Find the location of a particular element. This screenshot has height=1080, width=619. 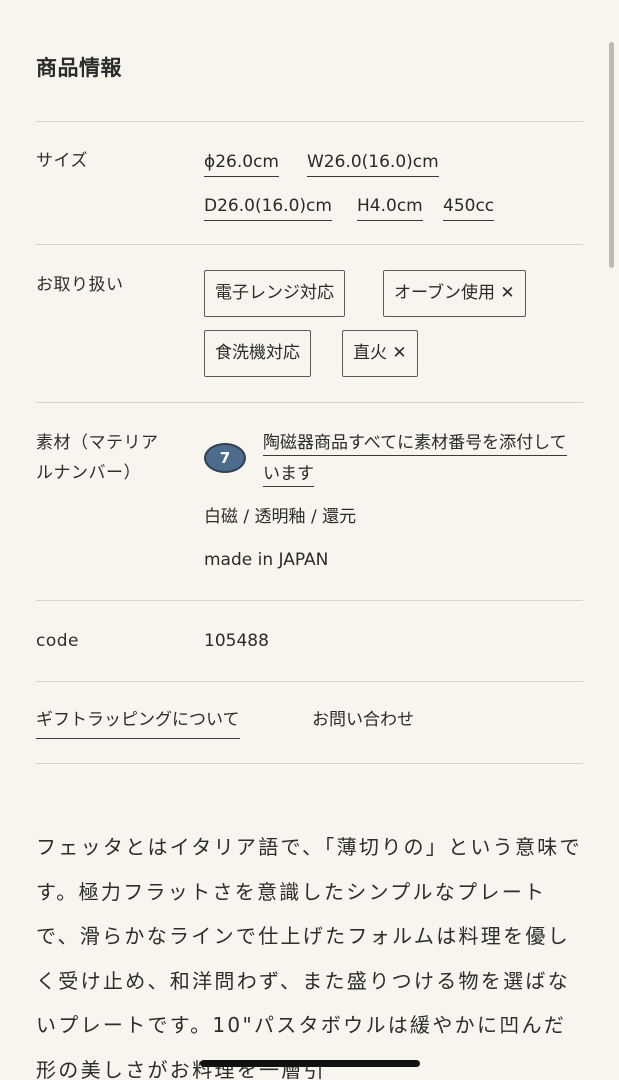

section-title: 商品情報 is located at coordinates (79, 68).